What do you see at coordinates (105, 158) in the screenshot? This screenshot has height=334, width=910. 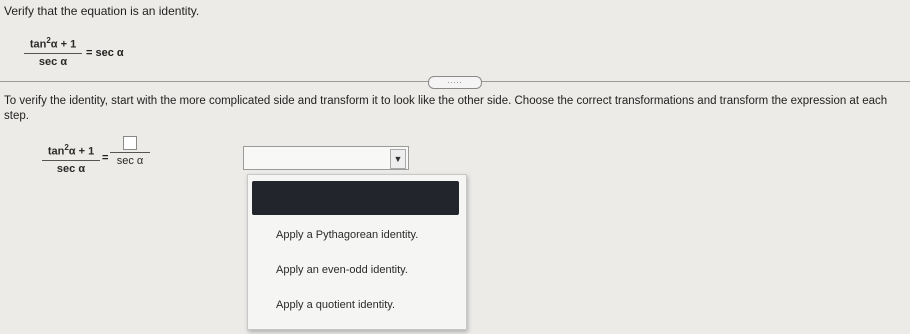 I see `step-equals-sign: =` at bounding box center [105, 158].